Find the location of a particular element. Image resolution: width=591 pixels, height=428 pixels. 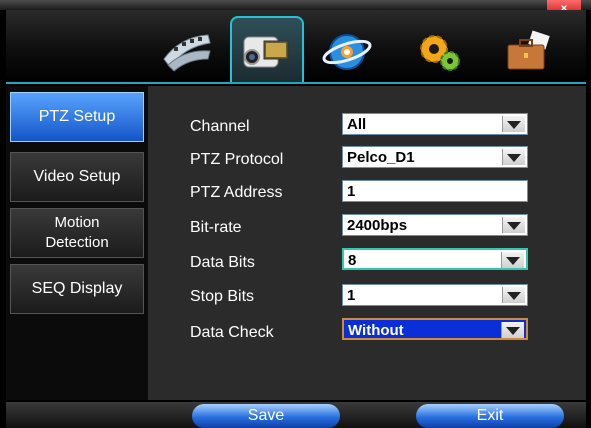

bit-rate-label: Bit-rate is located at coordinates (216, 227).